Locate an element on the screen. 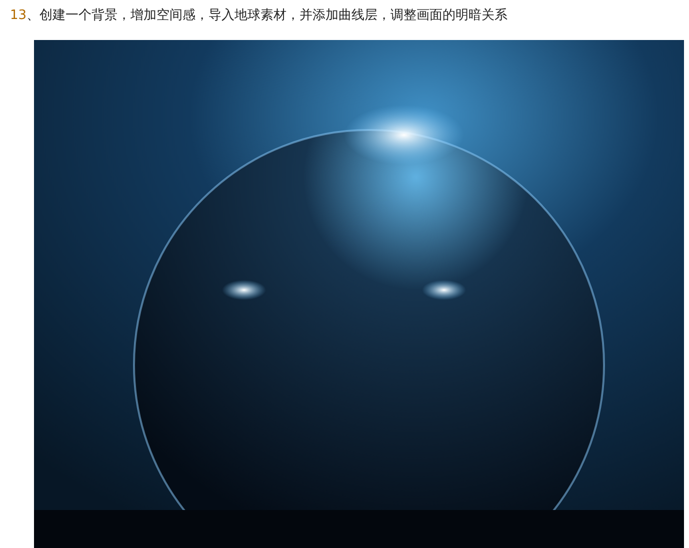 This screenshot has width=689, height=548. step-instruction: 13、创建一个背景，增加空间感，导入地球素材，并添加曲线层，调整画面的明暗关系 is located at coordinates (259, 16).